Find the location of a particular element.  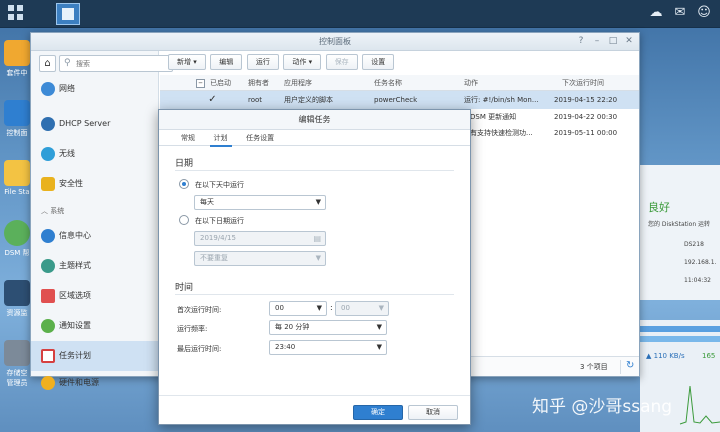

search-input is located at coordinates (122, 64).